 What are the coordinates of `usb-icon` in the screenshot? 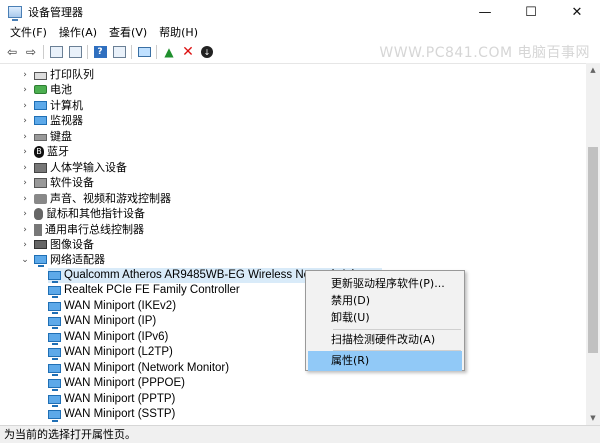 It's located at (38, 229).